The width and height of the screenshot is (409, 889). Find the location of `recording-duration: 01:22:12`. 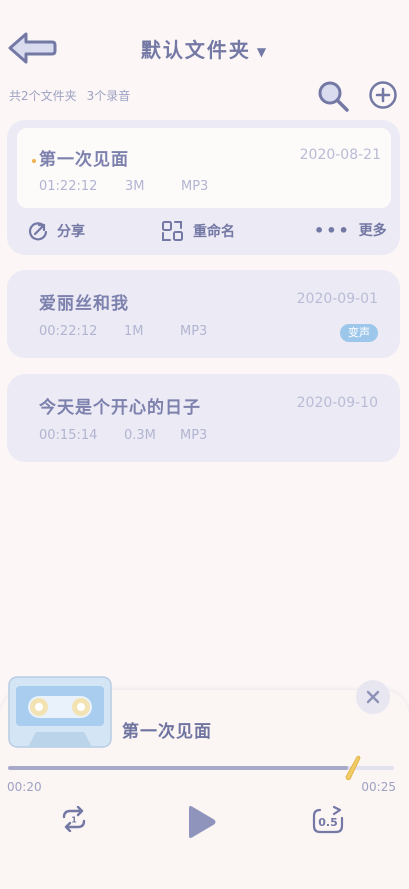

recording-duration: 01:22:12 is located at coordinates (68, 186).